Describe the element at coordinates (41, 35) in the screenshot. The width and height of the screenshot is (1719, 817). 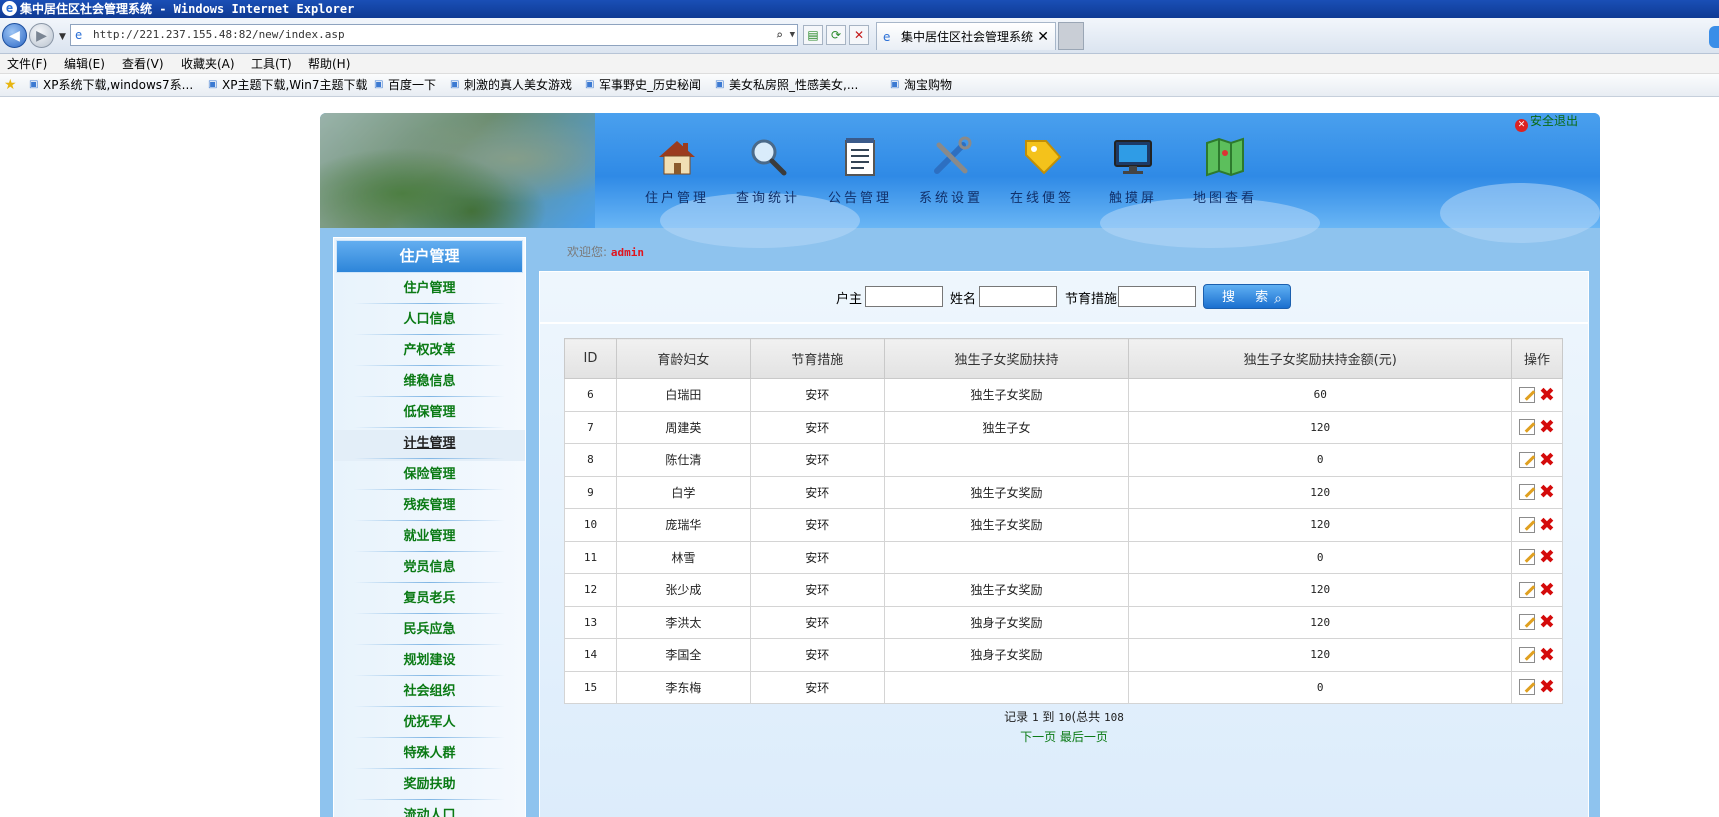
I see `forward-button: ▶` at that location.